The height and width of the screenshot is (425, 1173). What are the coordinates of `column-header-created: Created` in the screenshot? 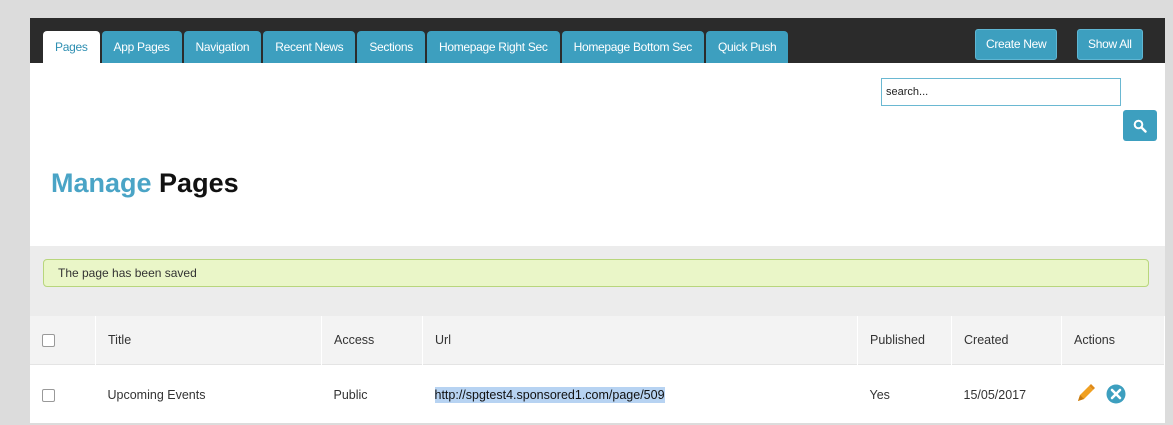 It's located at (1007, 340).